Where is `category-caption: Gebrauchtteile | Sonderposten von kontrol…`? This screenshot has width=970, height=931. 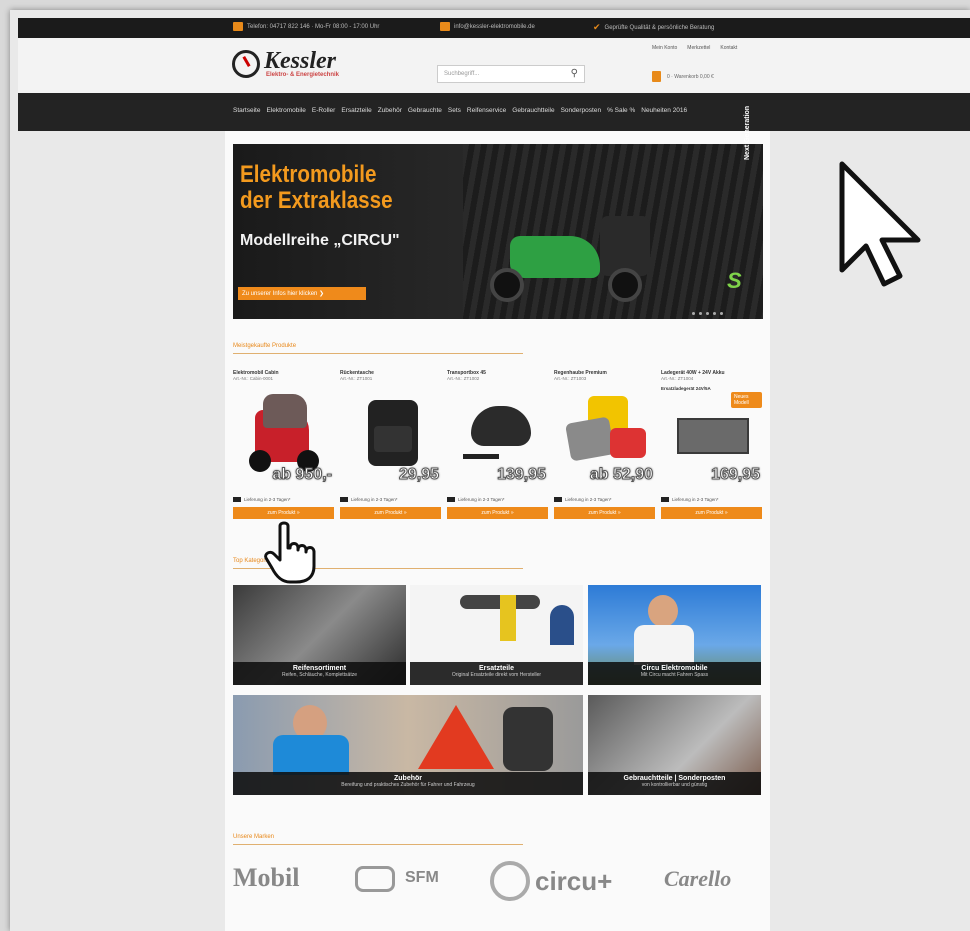 category-caption: Gebrauchtteile | Sonderposten von kontrol… is located at coordinates (674, 783).